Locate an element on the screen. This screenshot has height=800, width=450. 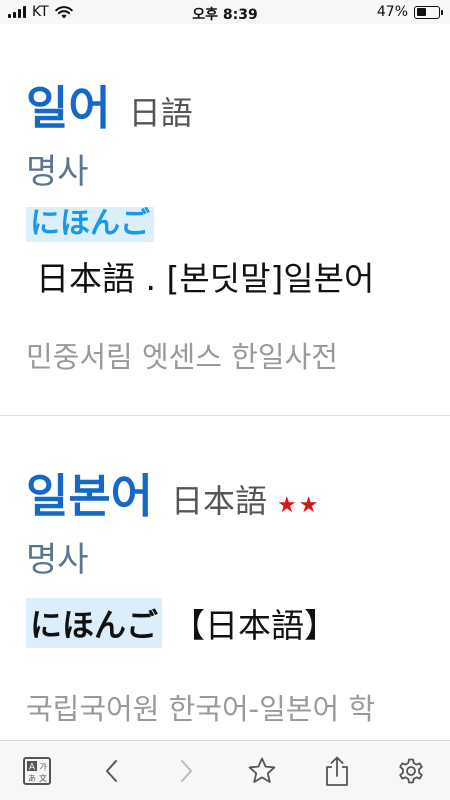
entry-title-line: 일본어 日本語 ★★ is located at coordinates (173, 493).